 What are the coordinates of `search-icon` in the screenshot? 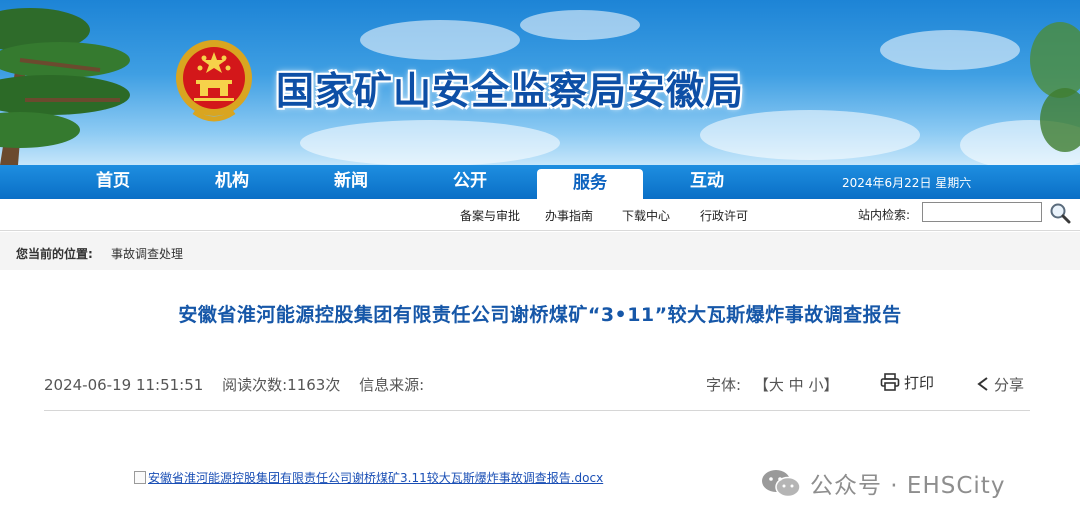 It's located at (1060, 213).